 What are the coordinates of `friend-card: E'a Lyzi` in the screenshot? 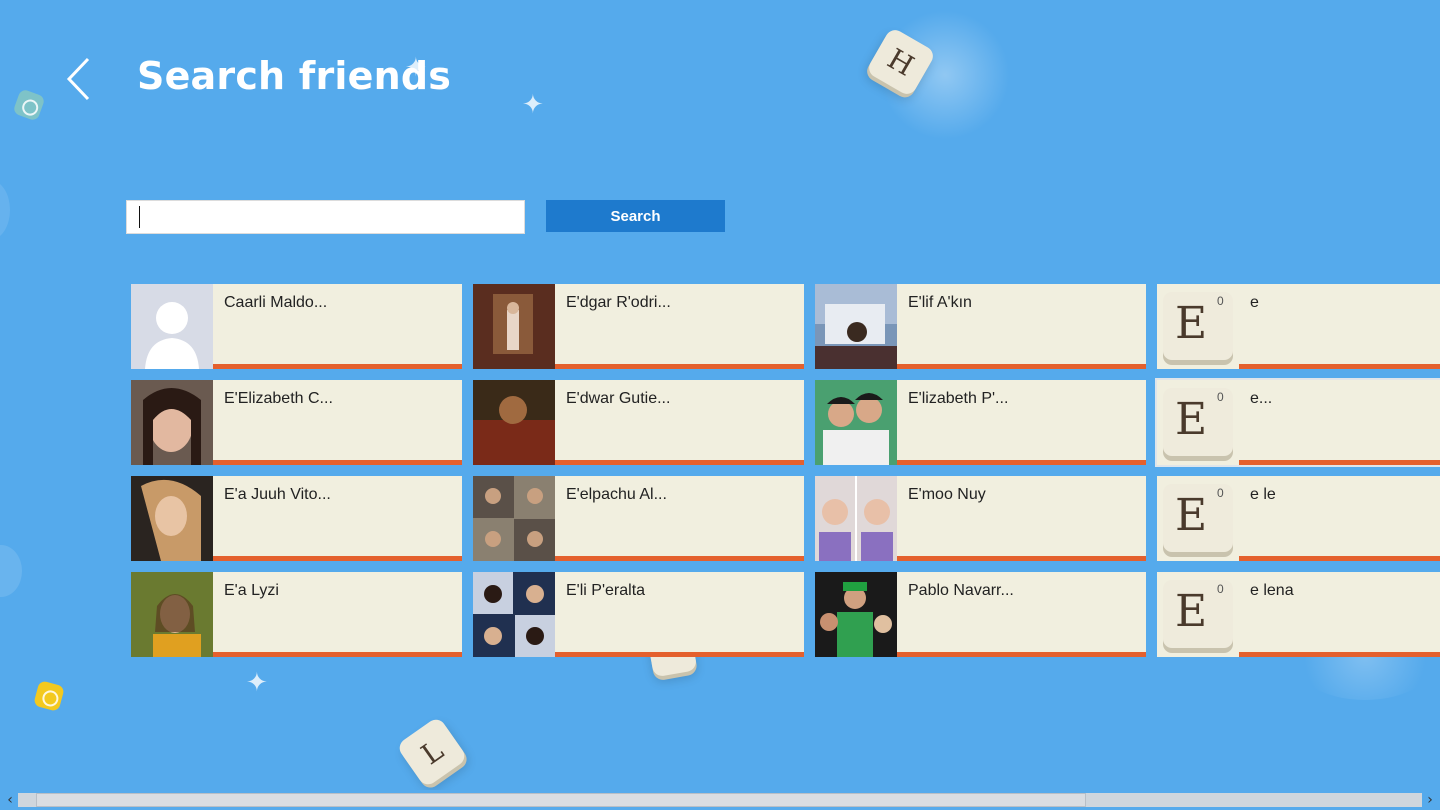 It's located at (296, 614).